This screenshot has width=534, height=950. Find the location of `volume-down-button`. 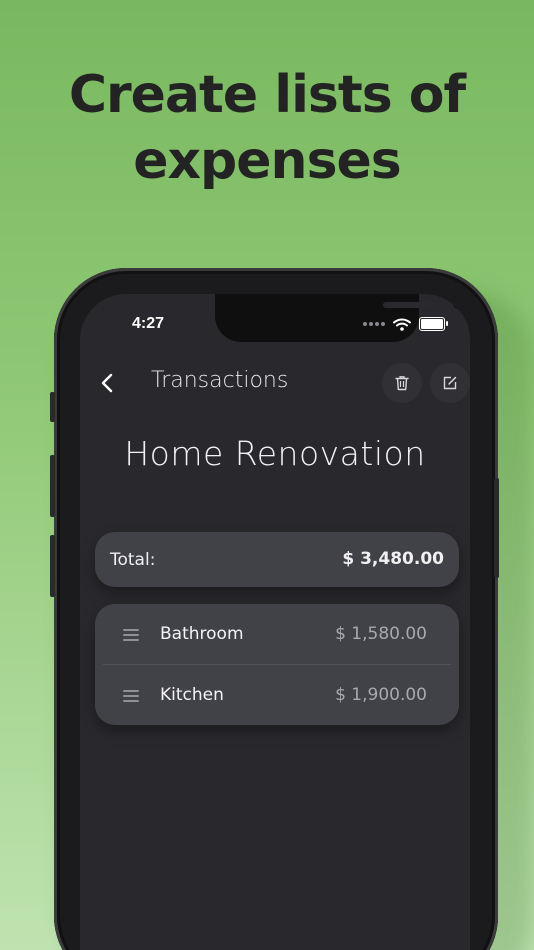

volume-down-button is located at coordinates (52, 566).